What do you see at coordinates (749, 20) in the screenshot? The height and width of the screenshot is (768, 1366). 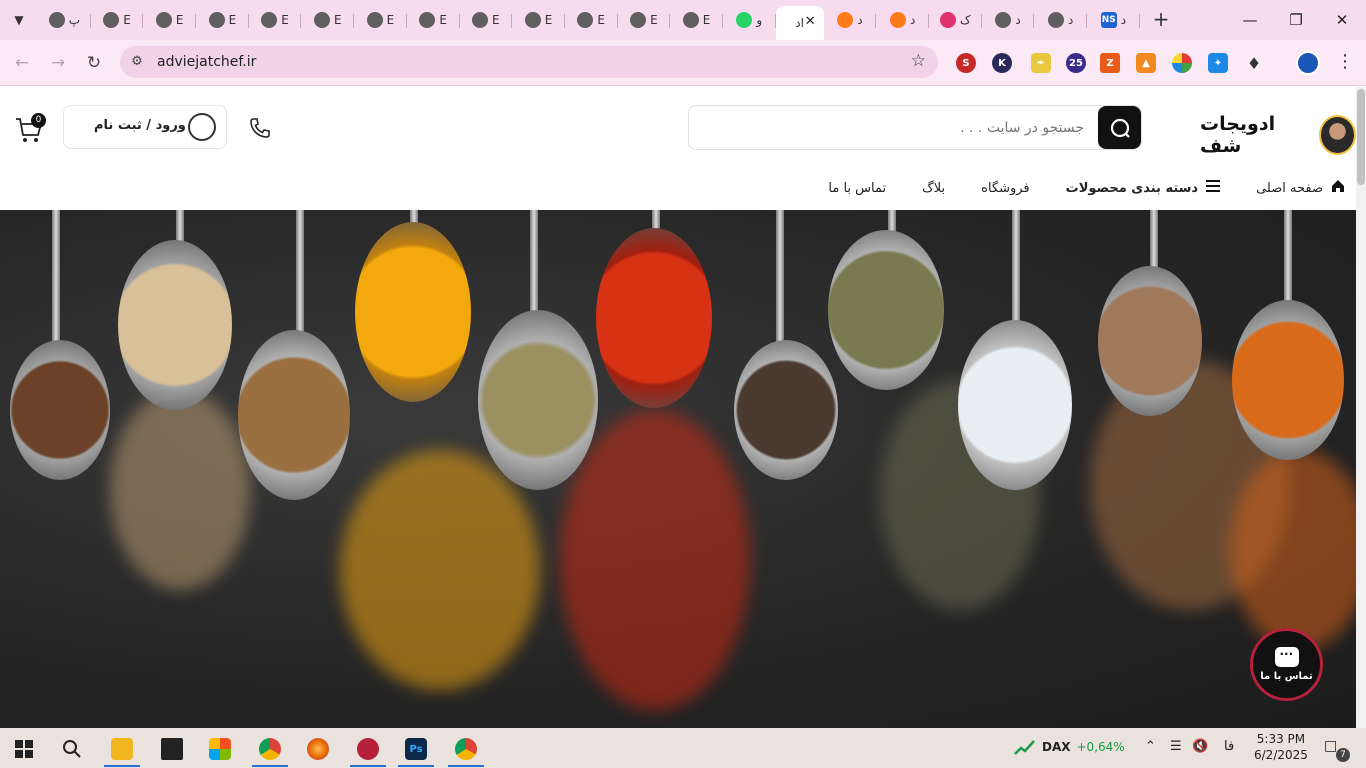 I see `browser-tab: و` at bounding box center [749, 20].